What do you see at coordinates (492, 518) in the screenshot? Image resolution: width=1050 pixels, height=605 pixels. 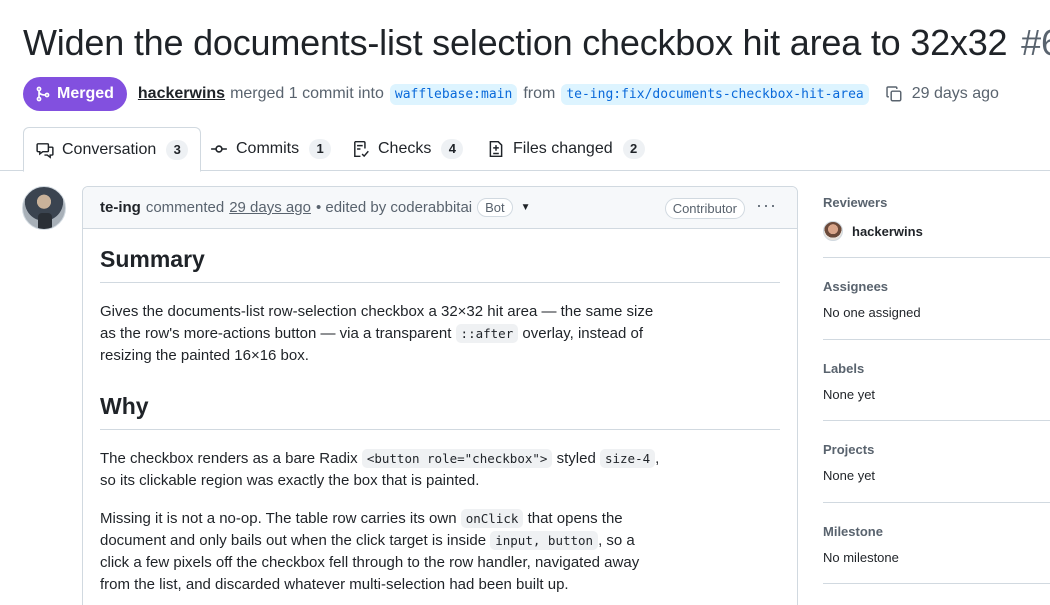 I see `inline-code: onClick` at bounding box center [492, 518].